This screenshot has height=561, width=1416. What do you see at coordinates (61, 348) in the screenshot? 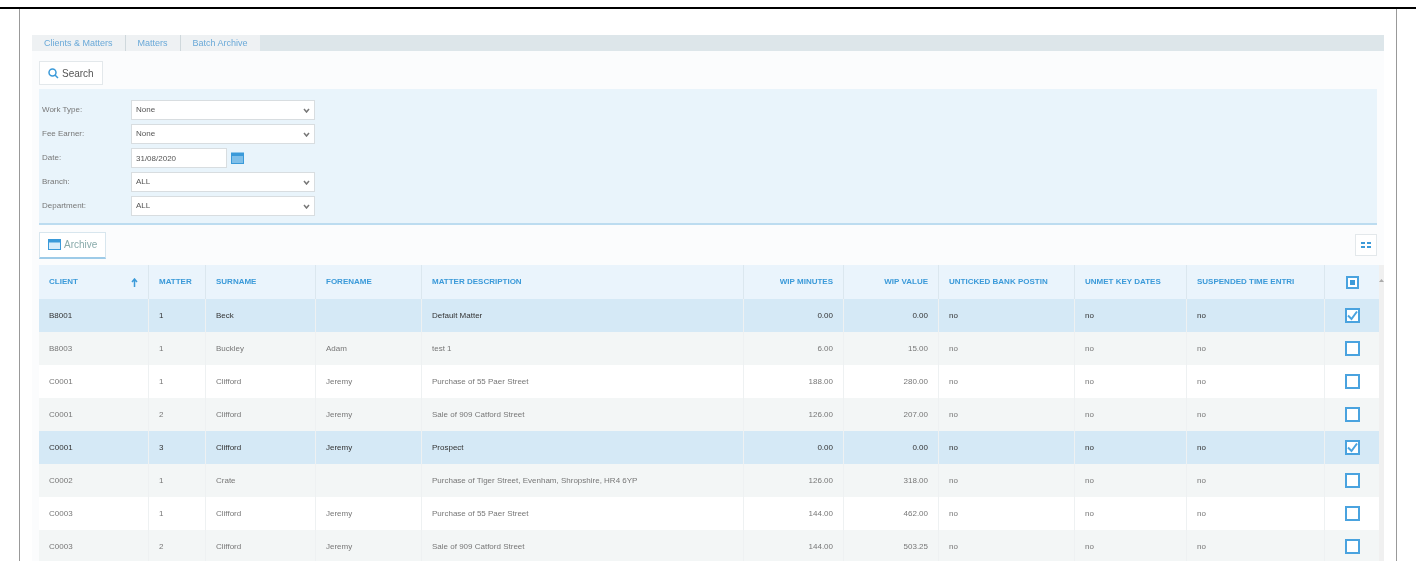
I see `table-cell: B8003` at bounding box center [61, 348].